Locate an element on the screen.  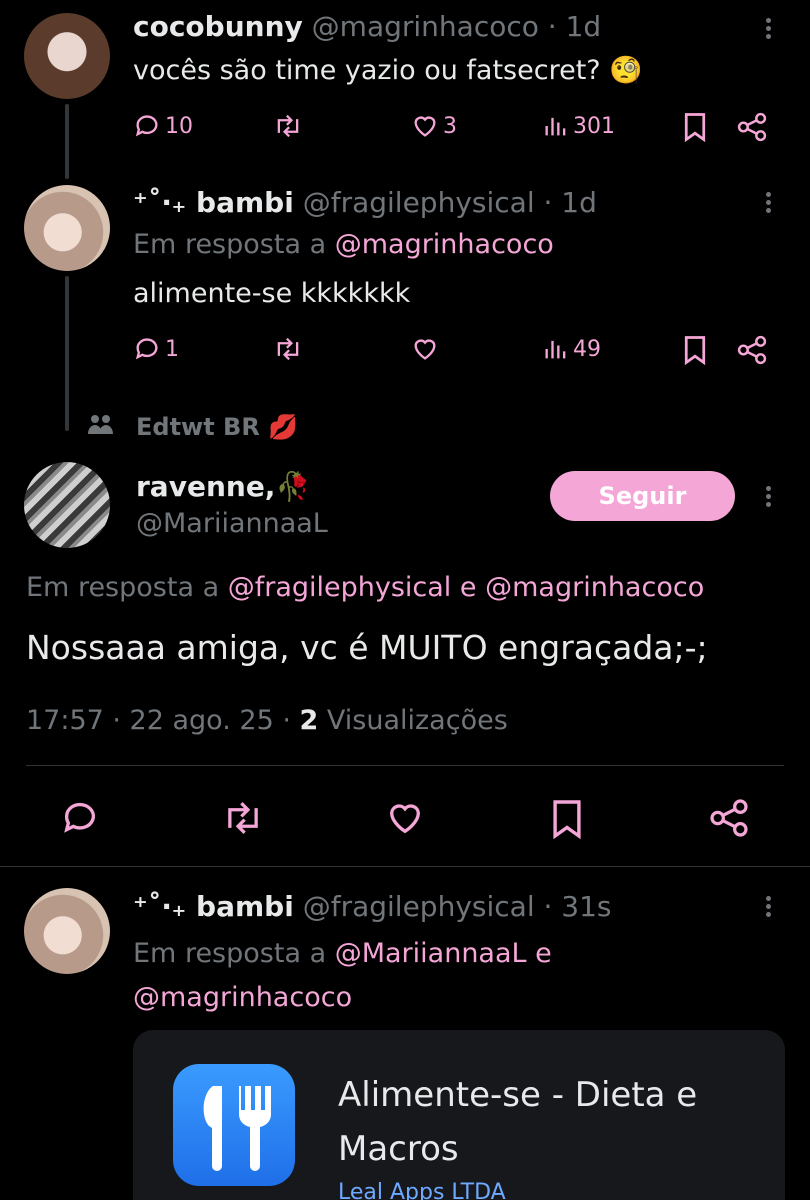
views-button: 301 is located at coordinates (579, 126).